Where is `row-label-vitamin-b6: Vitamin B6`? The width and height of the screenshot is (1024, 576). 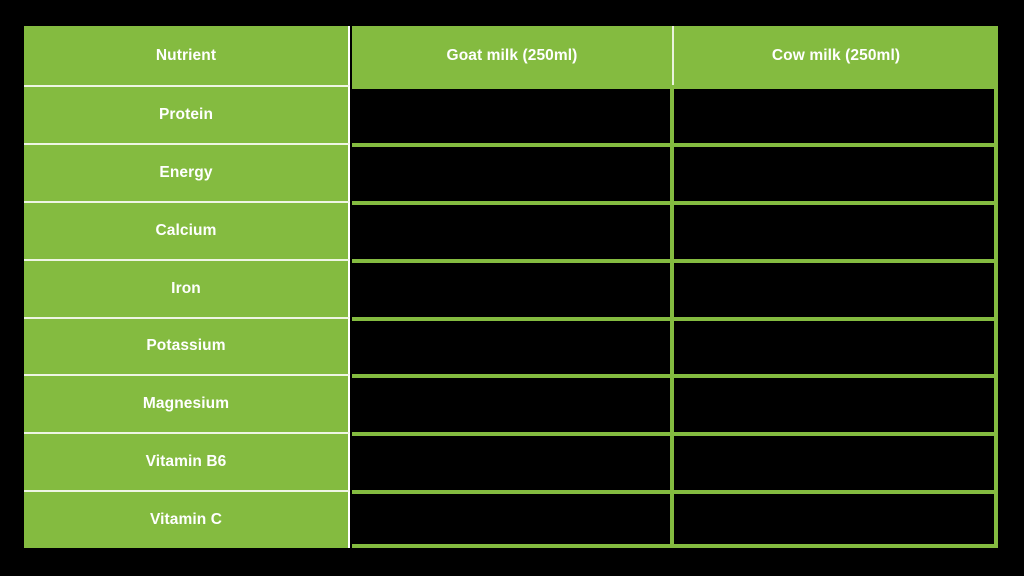
row-label-vitamin-b6: Vitamin B6 is located at coordinates (187, 461).